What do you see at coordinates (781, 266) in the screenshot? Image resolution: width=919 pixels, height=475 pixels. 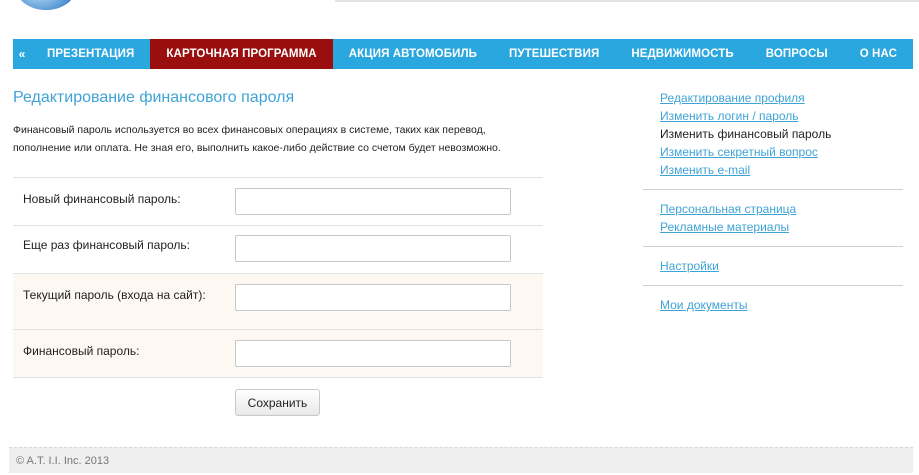 I see `sidebar-link-settings: Настройки` at bounding box center [781, 266].